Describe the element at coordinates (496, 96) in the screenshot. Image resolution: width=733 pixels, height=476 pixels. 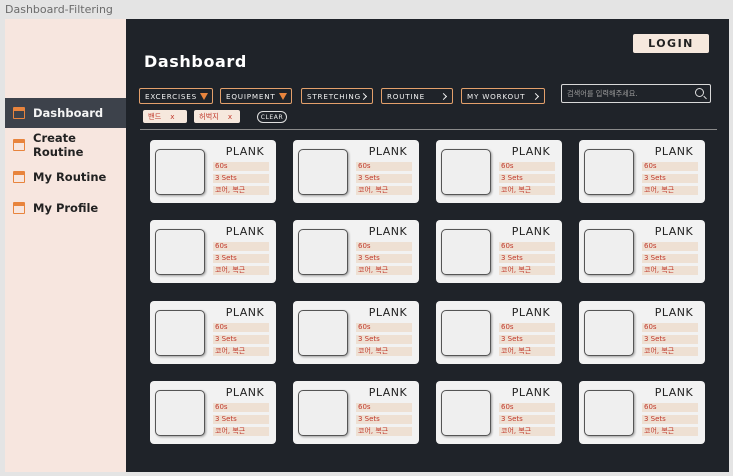
I see `filter-label: MY WORKOUT` at that location.